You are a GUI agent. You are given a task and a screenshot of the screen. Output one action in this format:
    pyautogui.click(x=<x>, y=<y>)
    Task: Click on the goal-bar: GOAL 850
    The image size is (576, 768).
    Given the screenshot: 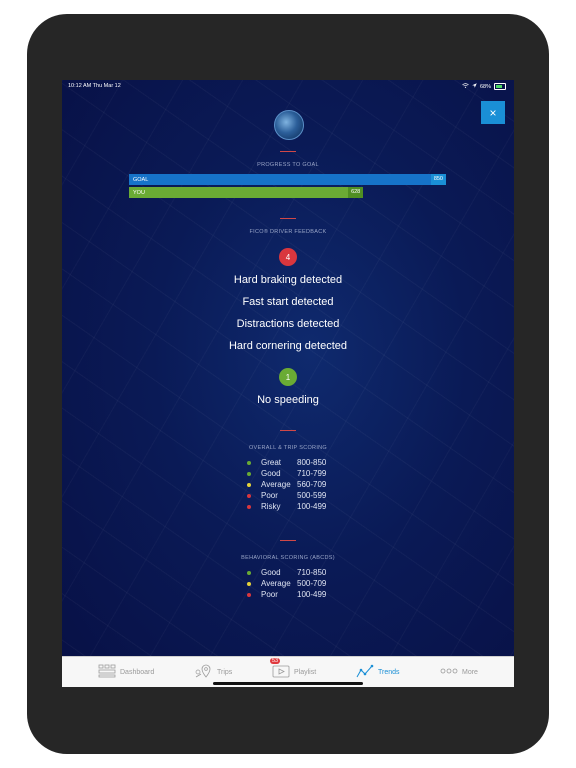 What is the action you would take?
    pyautogui.click(x=287, y=179)
    